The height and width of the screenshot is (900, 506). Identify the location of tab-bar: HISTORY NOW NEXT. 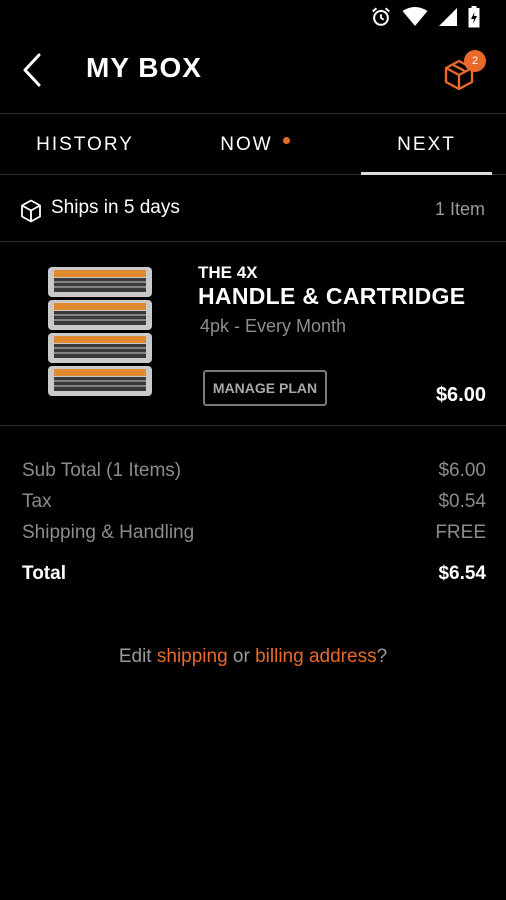
(253, 144).